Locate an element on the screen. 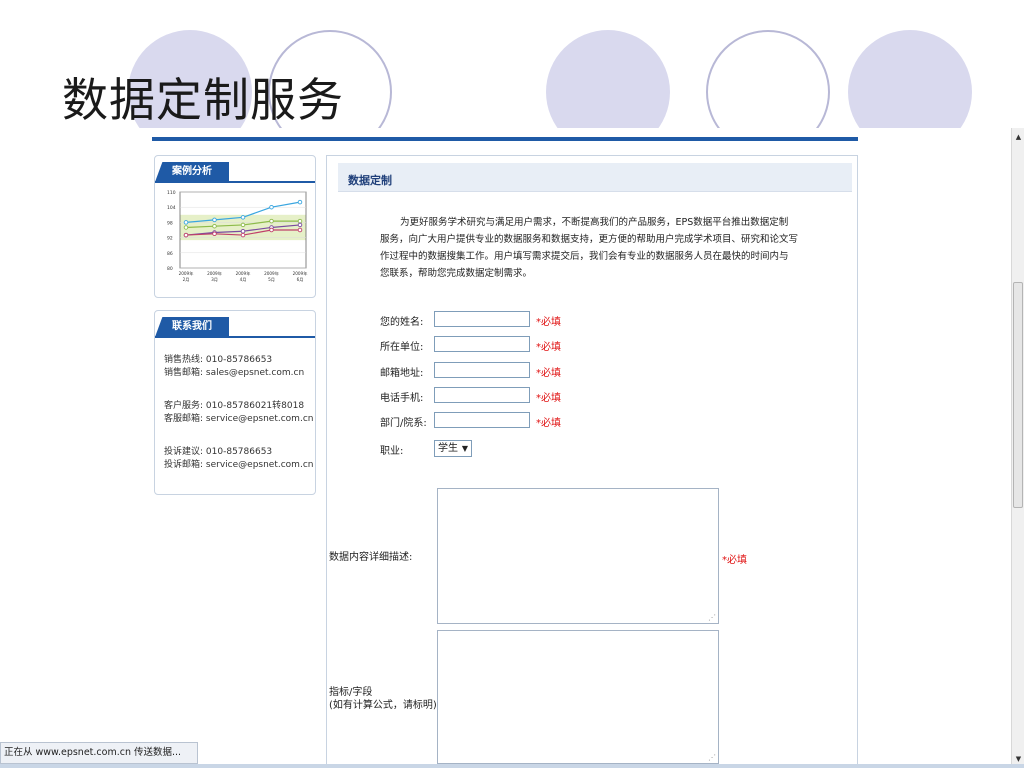  unit-input is located at coordinates (482, 344).